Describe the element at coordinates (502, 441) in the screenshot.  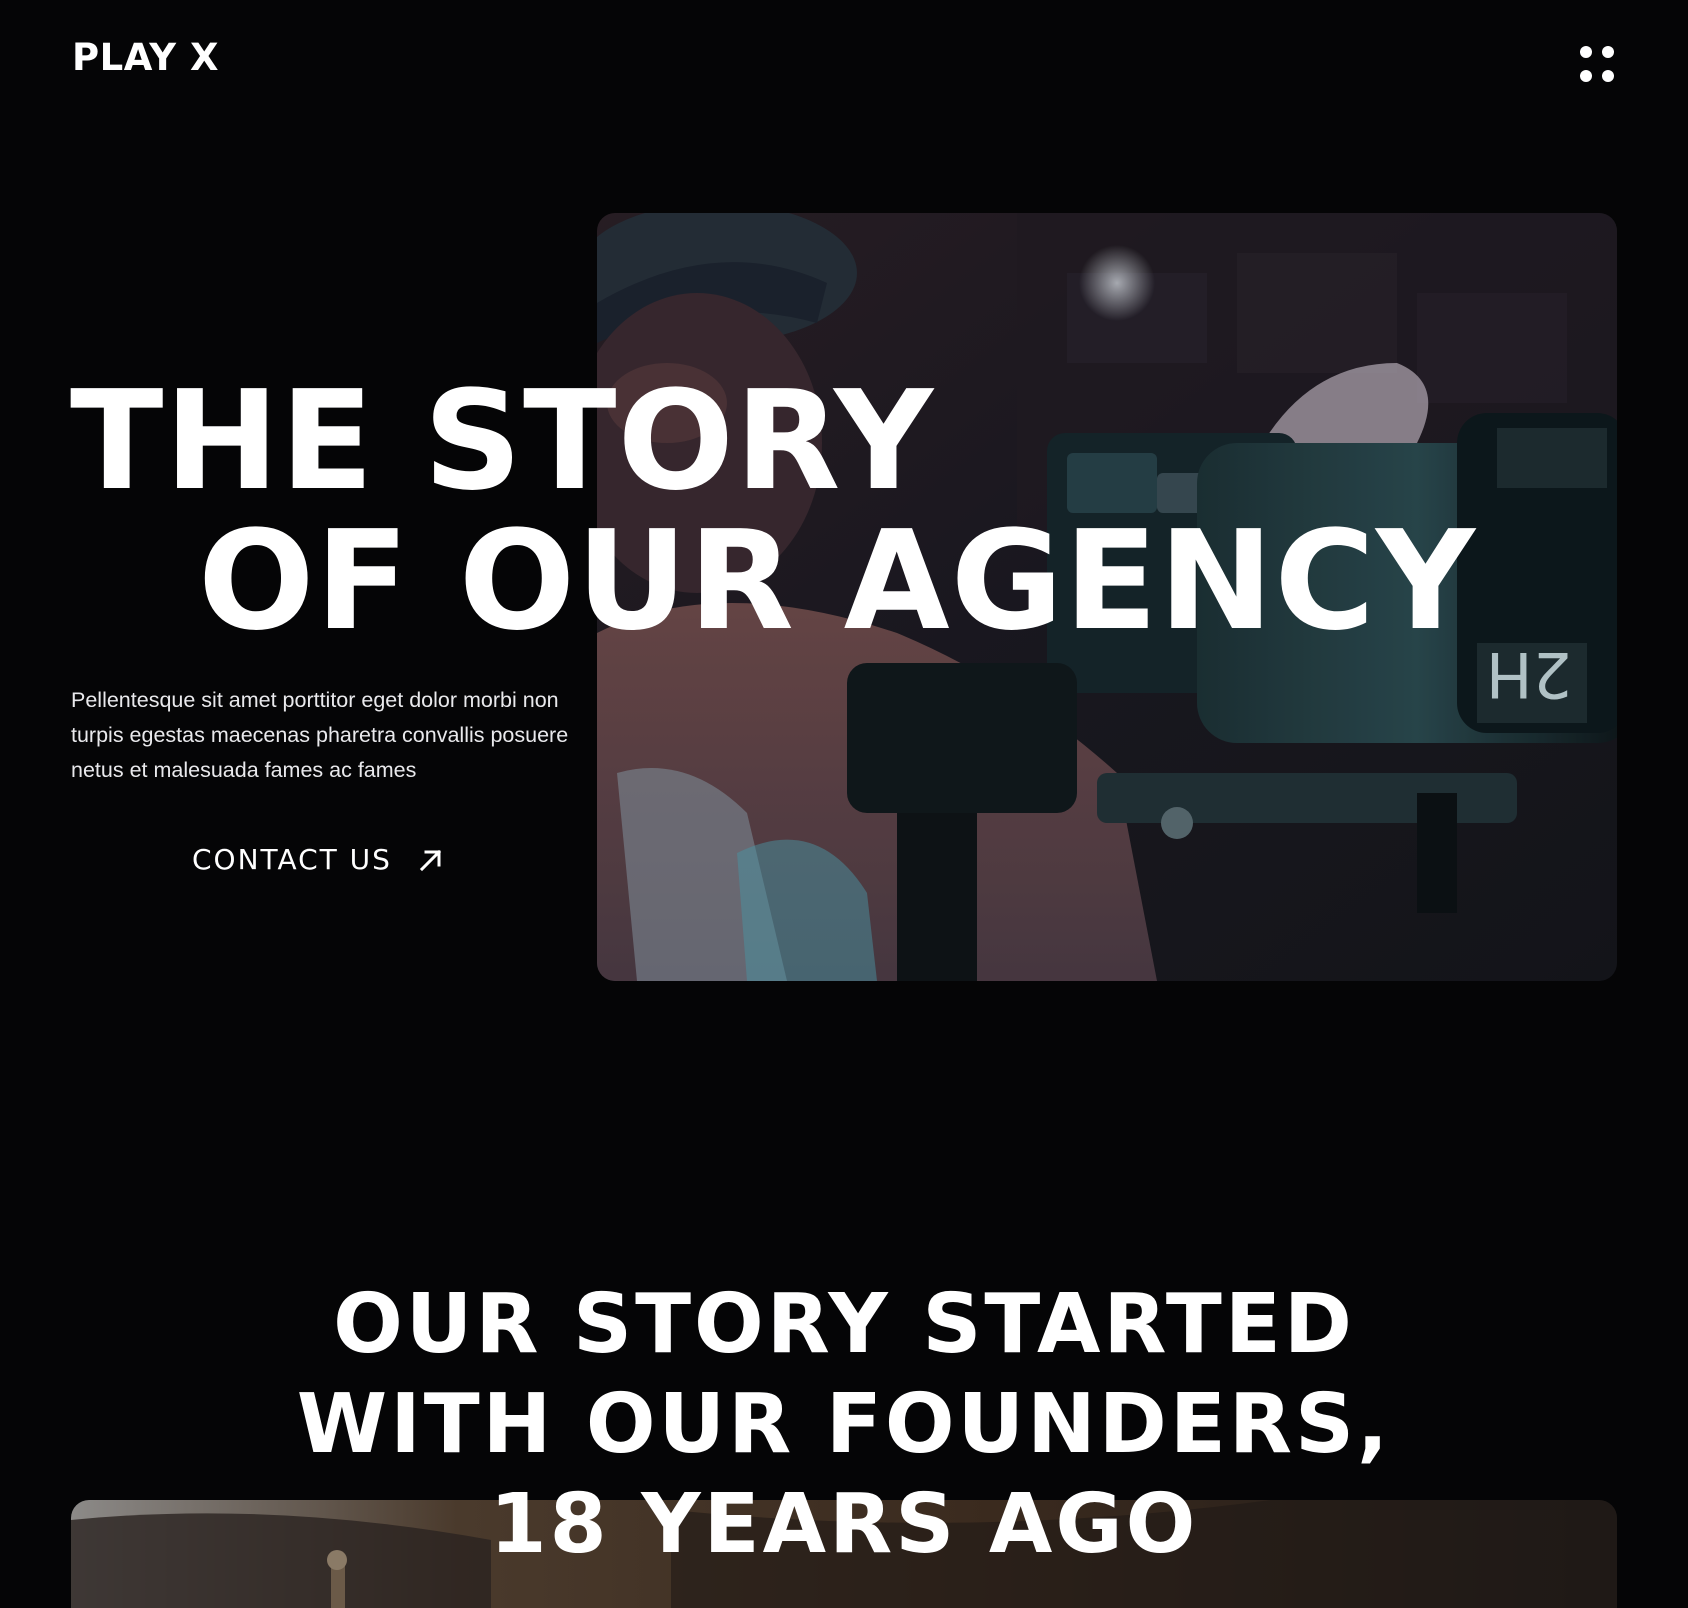
I see `hero-title-line1: THE STORY` at that location.